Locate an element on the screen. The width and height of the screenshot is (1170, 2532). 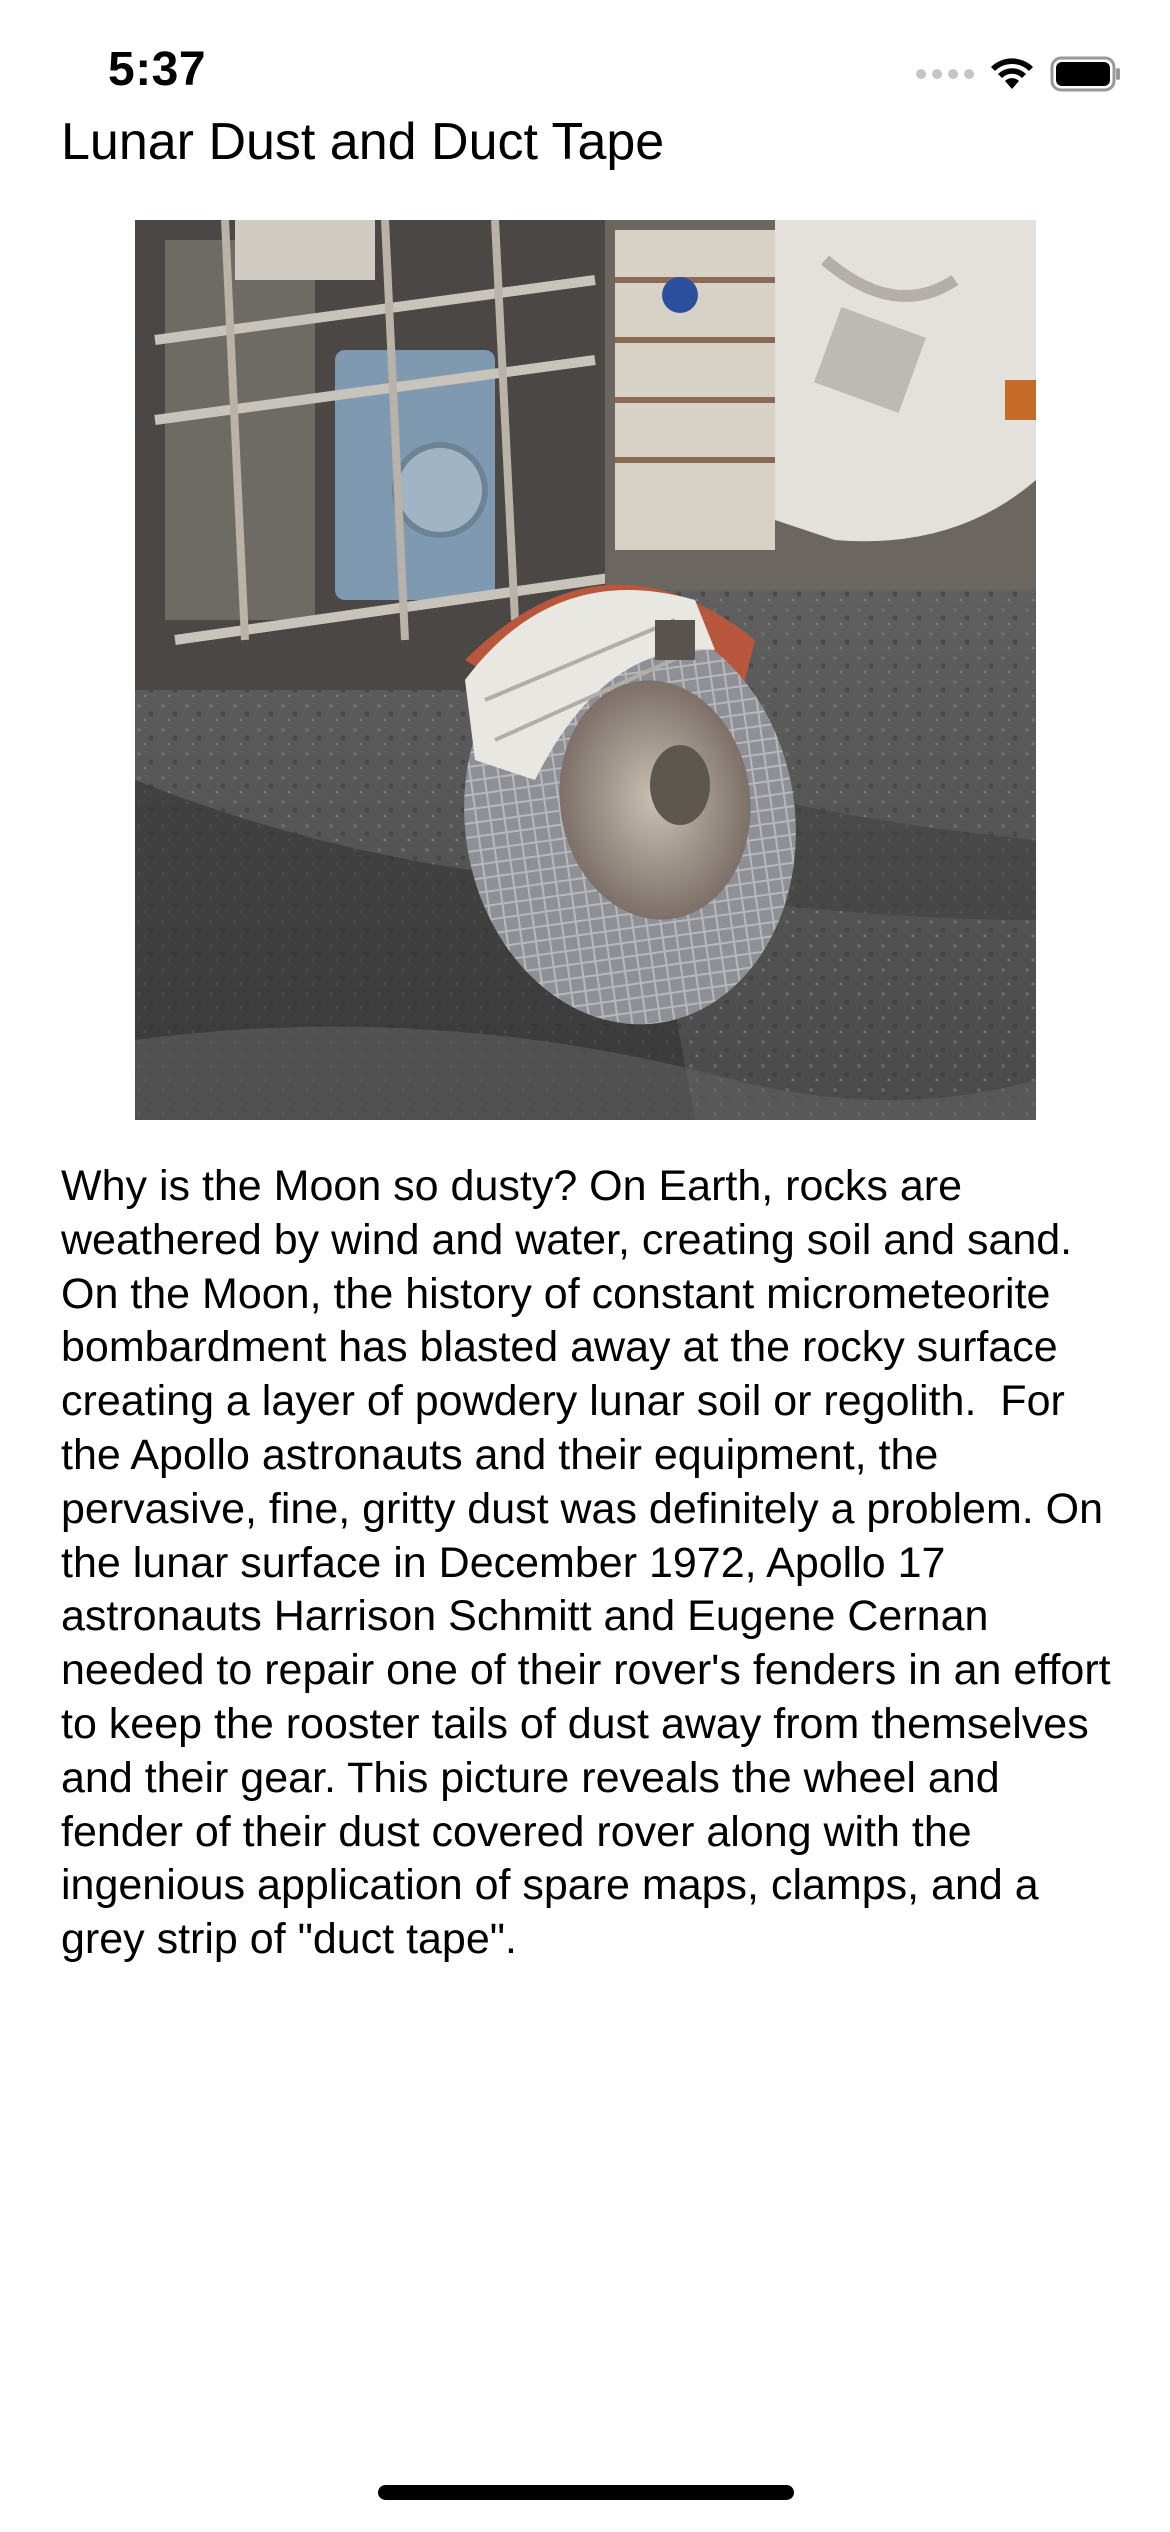
battery-icon is located at coordinates (1085, 74).